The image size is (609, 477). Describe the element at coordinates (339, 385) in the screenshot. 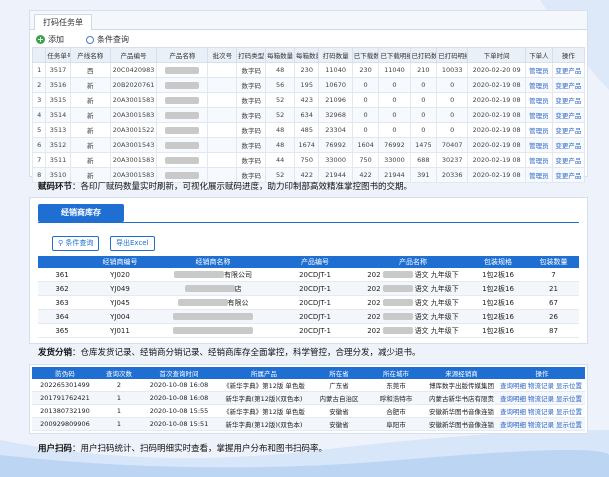

I see `prov-cell: 广东省` at that location.